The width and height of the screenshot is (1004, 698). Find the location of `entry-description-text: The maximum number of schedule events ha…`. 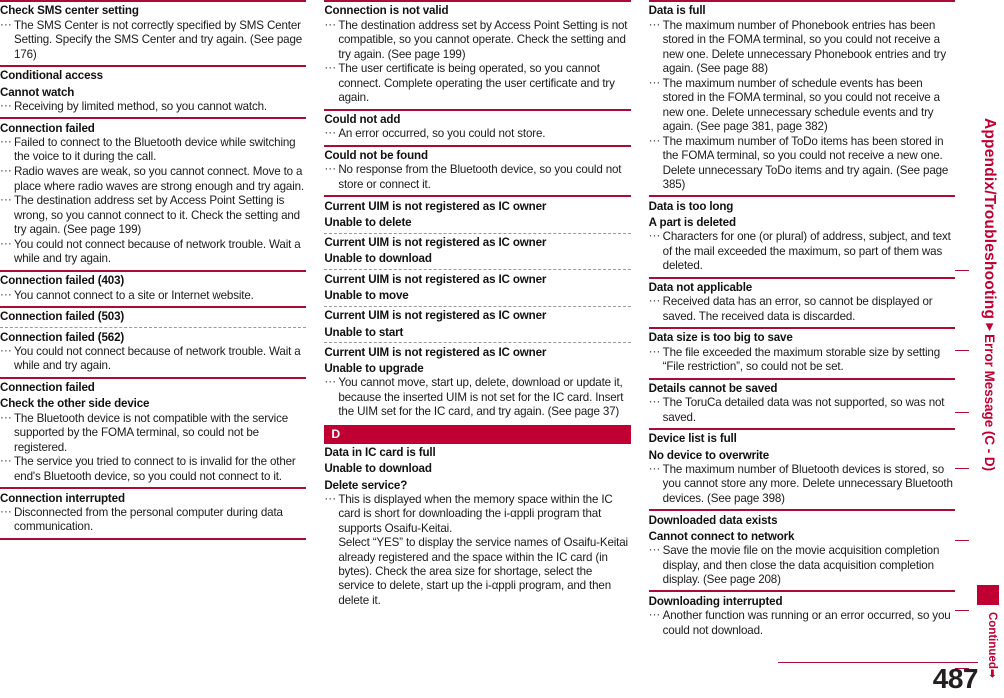

entry-description-text: The maximum number of schedule events ha… is located at coordinates (801, 104).